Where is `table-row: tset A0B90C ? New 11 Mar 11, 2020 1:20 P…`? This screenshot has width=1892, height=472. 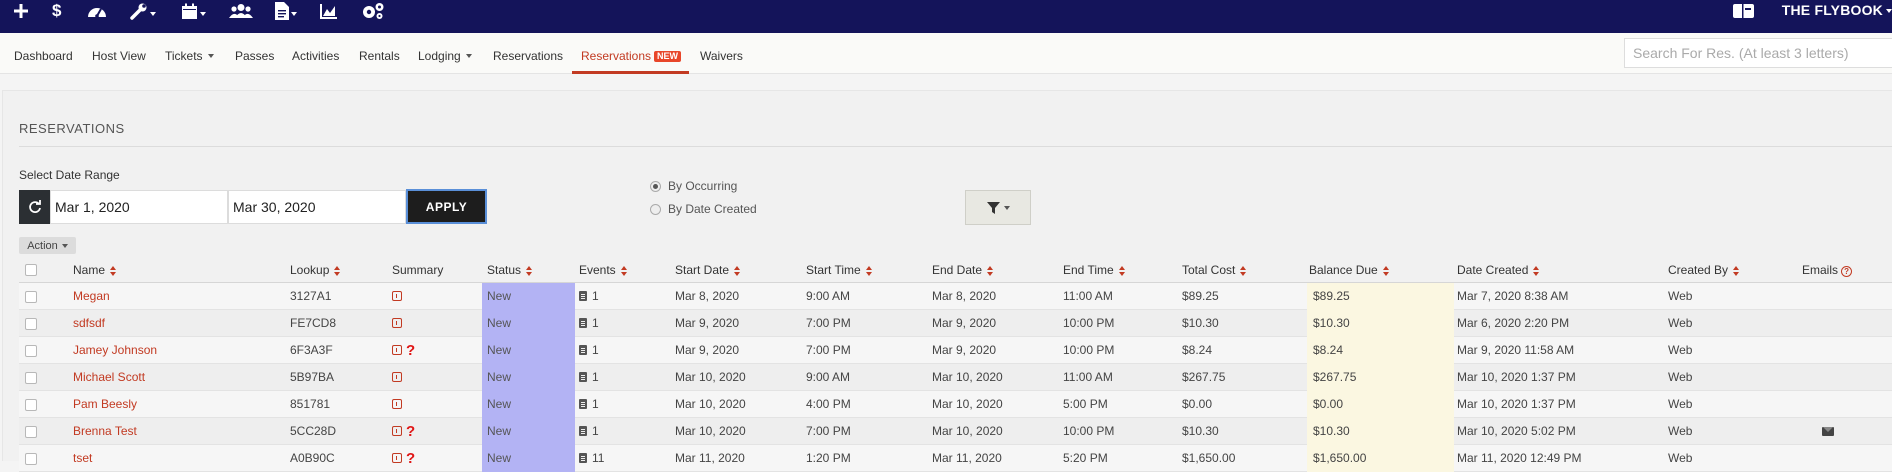 table-row: tset A0B90C ? New 11 Mar 11, 2020 1:20 P… is located at coordinates (955, 458).